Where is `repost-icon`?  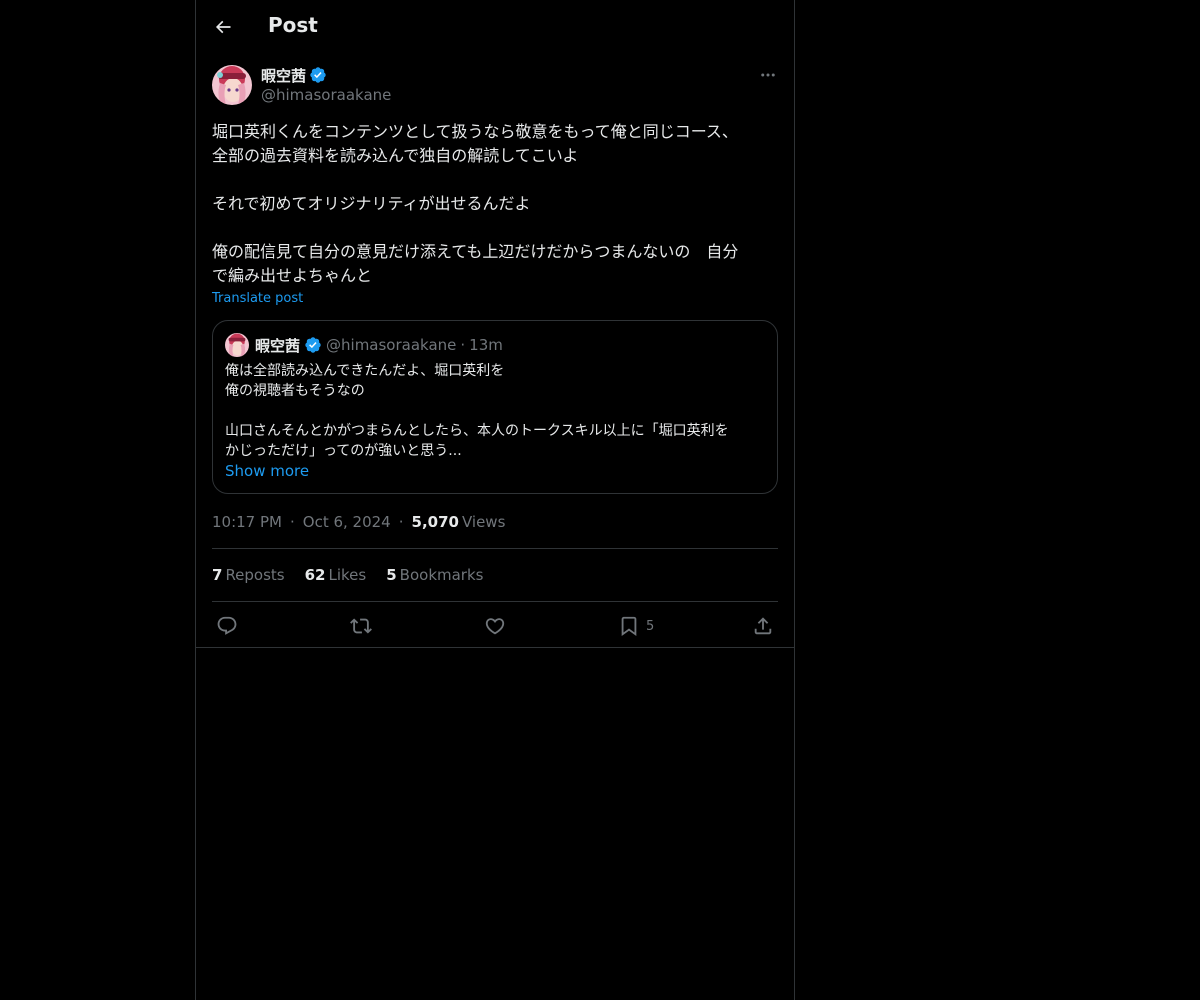
repost-icon is located at coordinates (361, 626).